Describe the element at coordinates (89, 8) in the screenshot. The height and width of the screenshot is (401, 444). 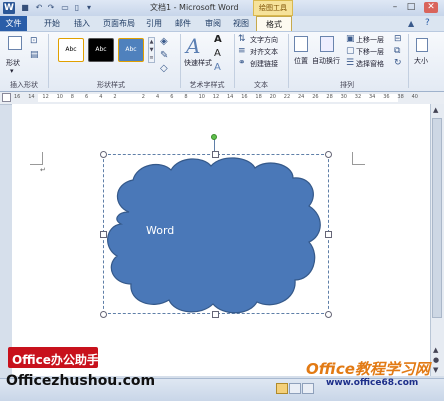
I see `customize-quick-access-icon: ▾` at that location.